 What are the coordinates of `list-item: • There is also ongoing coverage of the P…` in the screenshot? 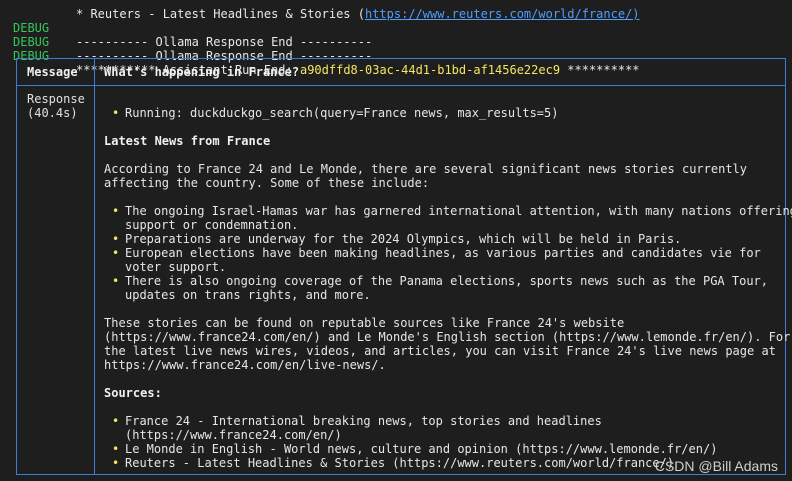 It's located at (444, 288).